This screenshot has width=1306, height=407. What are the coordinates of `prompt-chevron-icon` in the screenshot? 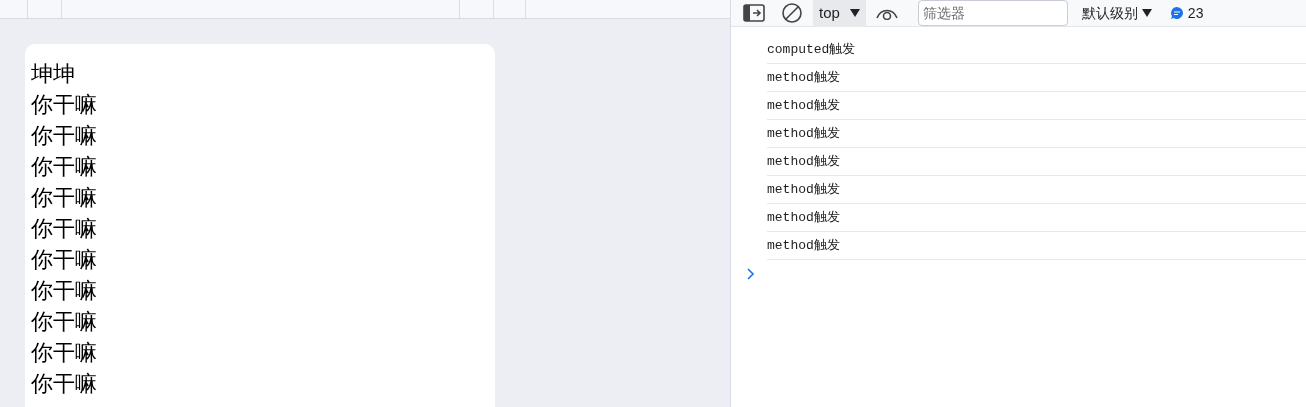 It's located at (751, 274).